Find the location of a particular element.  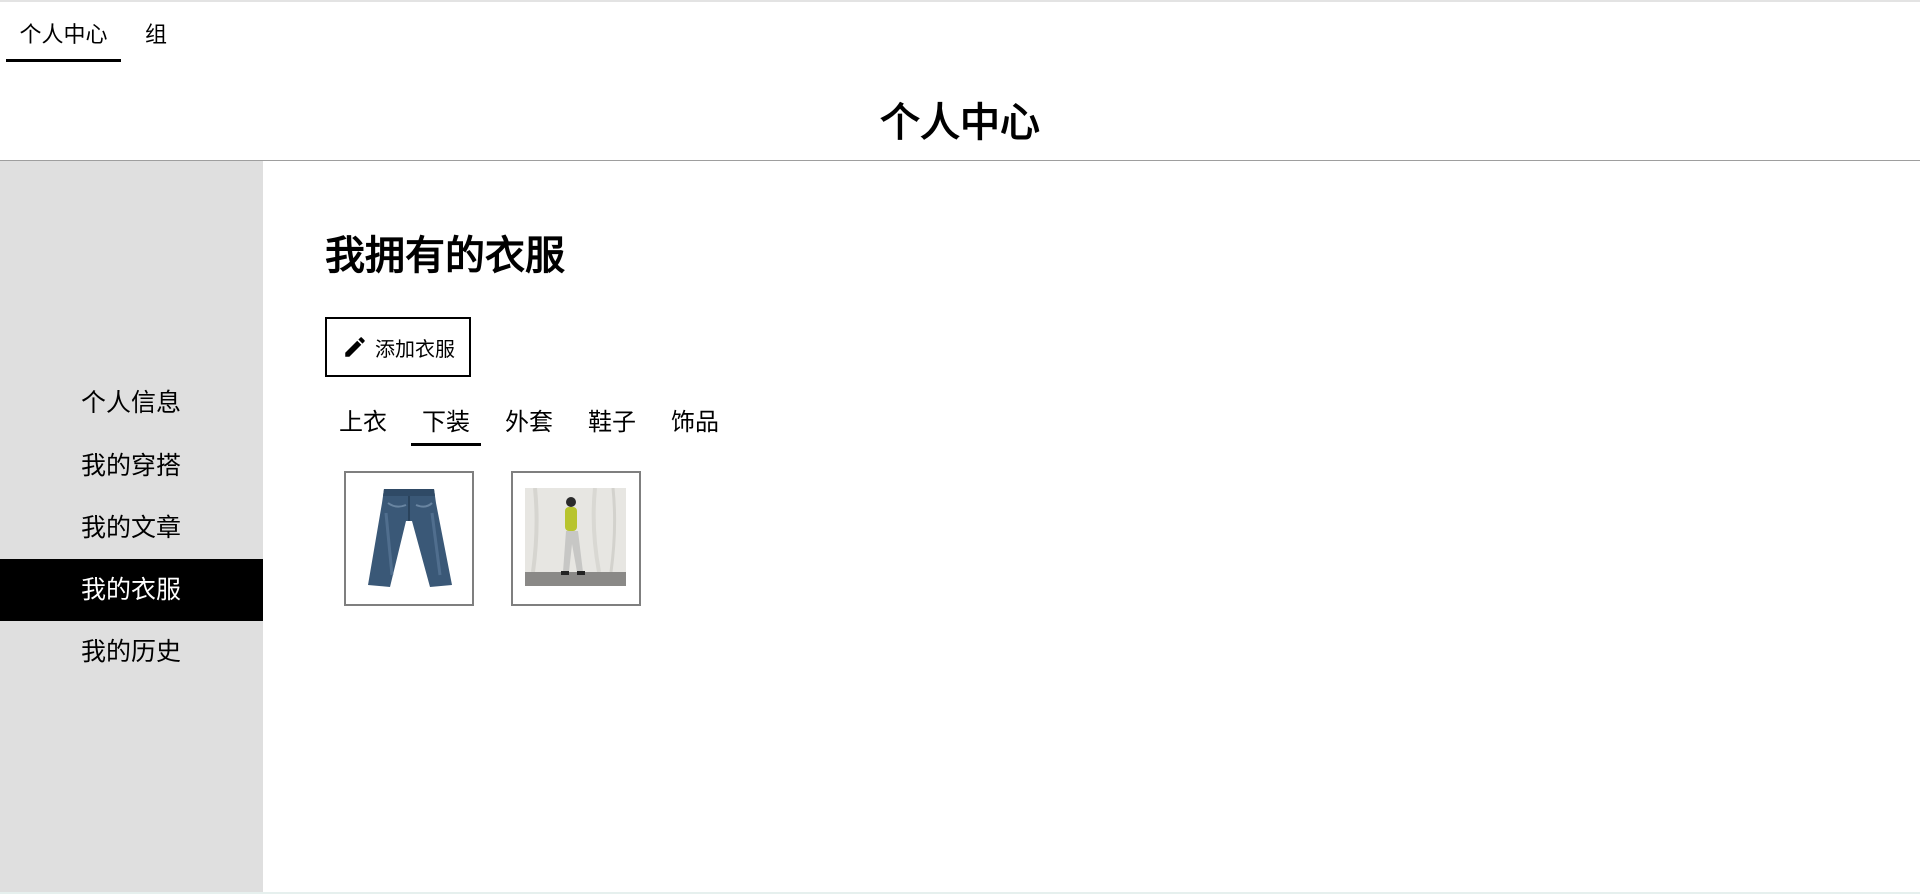

sidebar-item-personal-info: 个人信息 is located at coordinates (131, 403).